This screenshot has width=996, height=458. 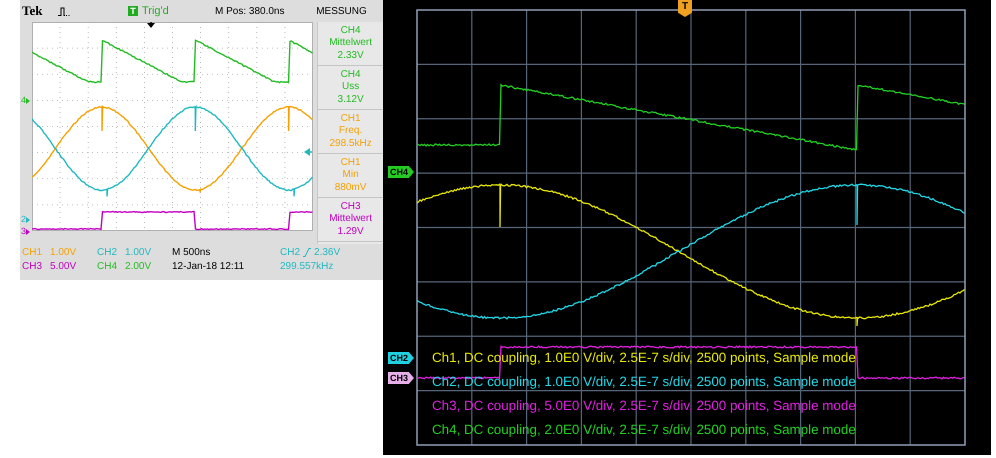 I want to click on trigger-level: 2.36V, so click(x=327, y=252).